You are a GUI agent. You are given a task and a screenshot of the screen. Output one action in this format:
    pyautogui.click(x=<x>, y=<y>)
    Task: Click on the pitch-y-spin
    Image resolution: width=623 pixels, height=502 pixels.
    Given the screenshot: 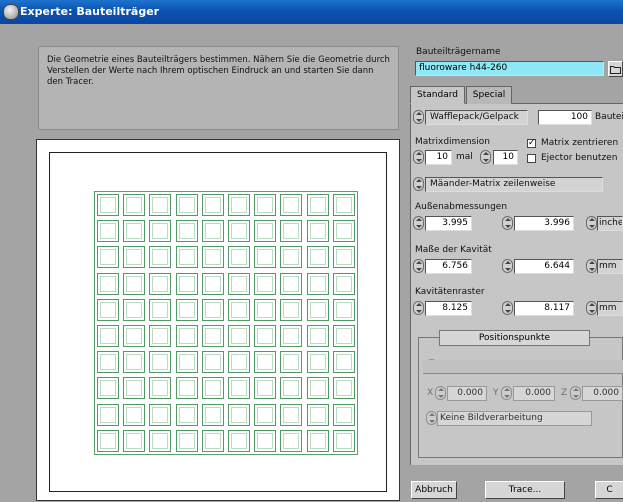 What is the action you would take?
    pyautogui.click(x=507, y=308)
    